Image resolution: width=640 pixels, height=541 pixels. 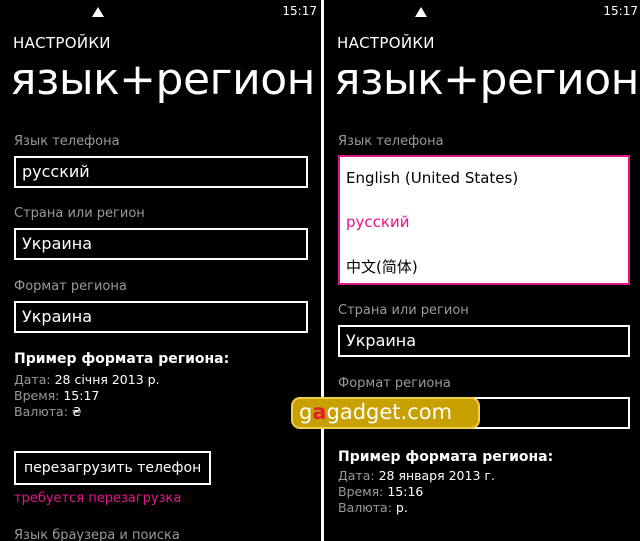 What do you see at coordinates (81, 395) in the screenshot?
I see `example-time-value: 15:17` at bounding box center [81, 395].